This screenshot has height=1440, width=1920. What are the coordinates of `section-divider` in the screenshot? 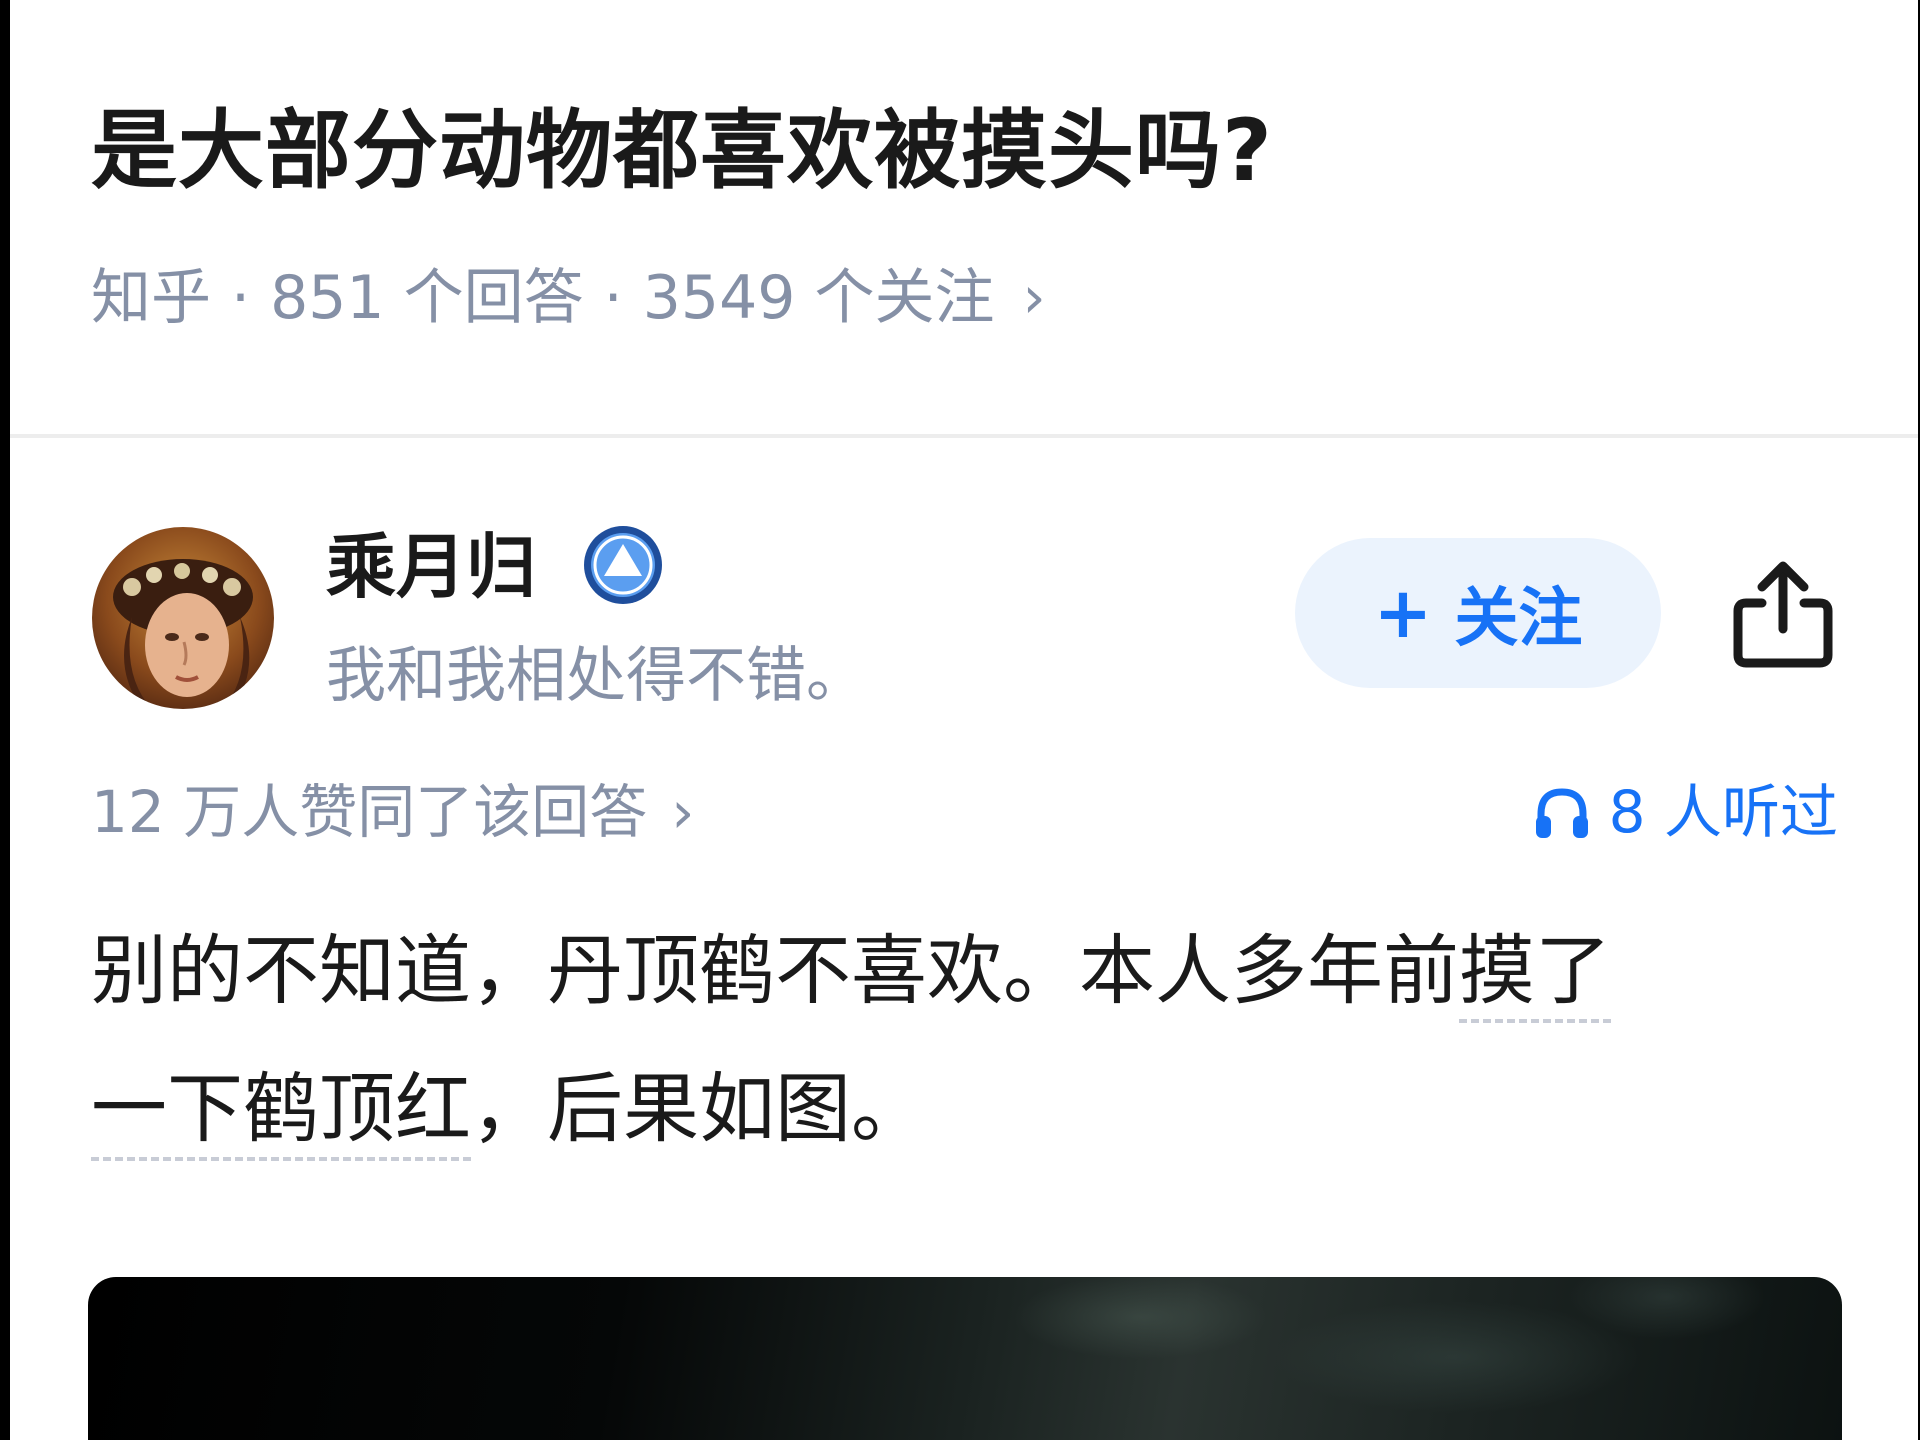 It's located at (964, 436).